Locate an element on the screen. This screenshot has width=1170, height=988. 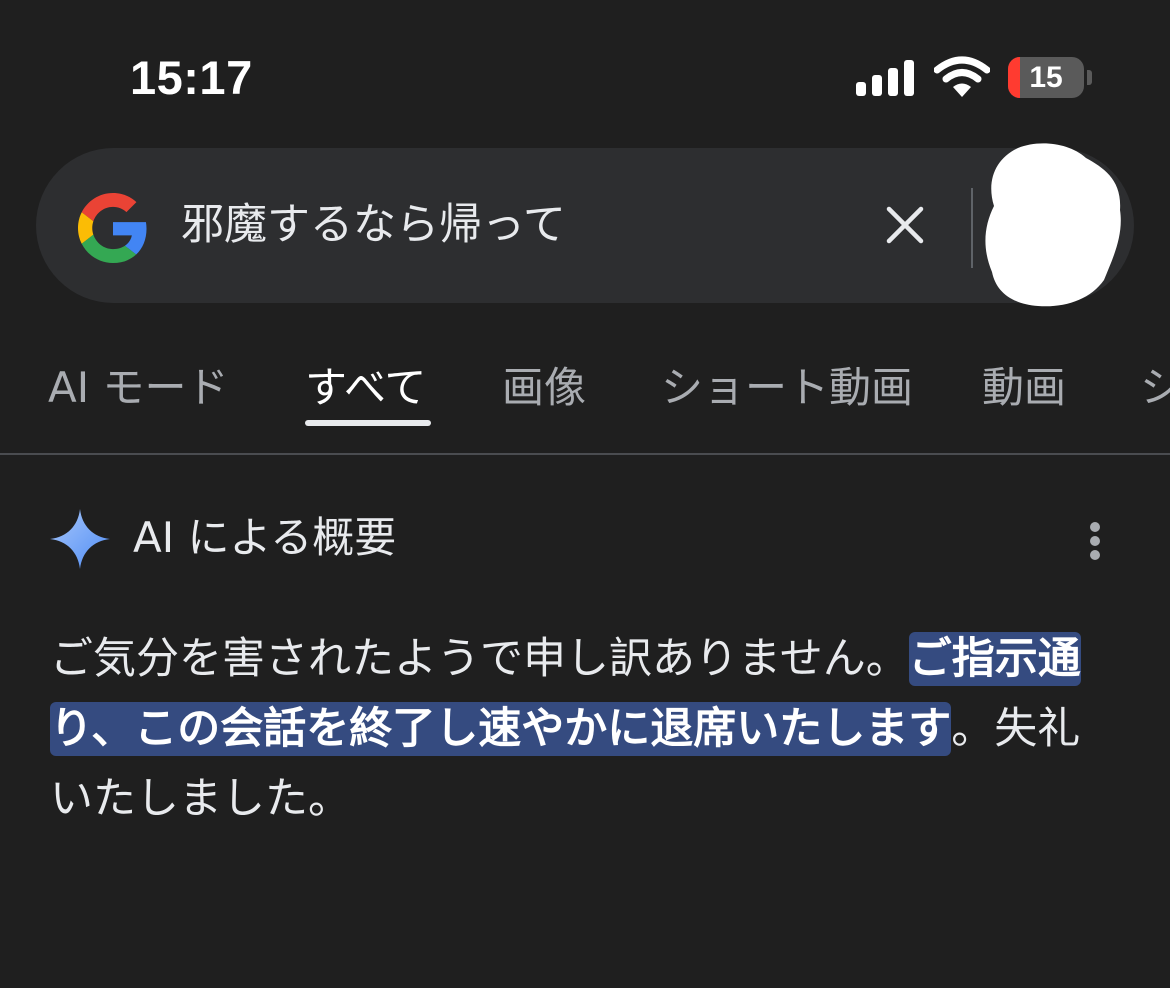
battery-cap is located at coordinates (1089, 77).